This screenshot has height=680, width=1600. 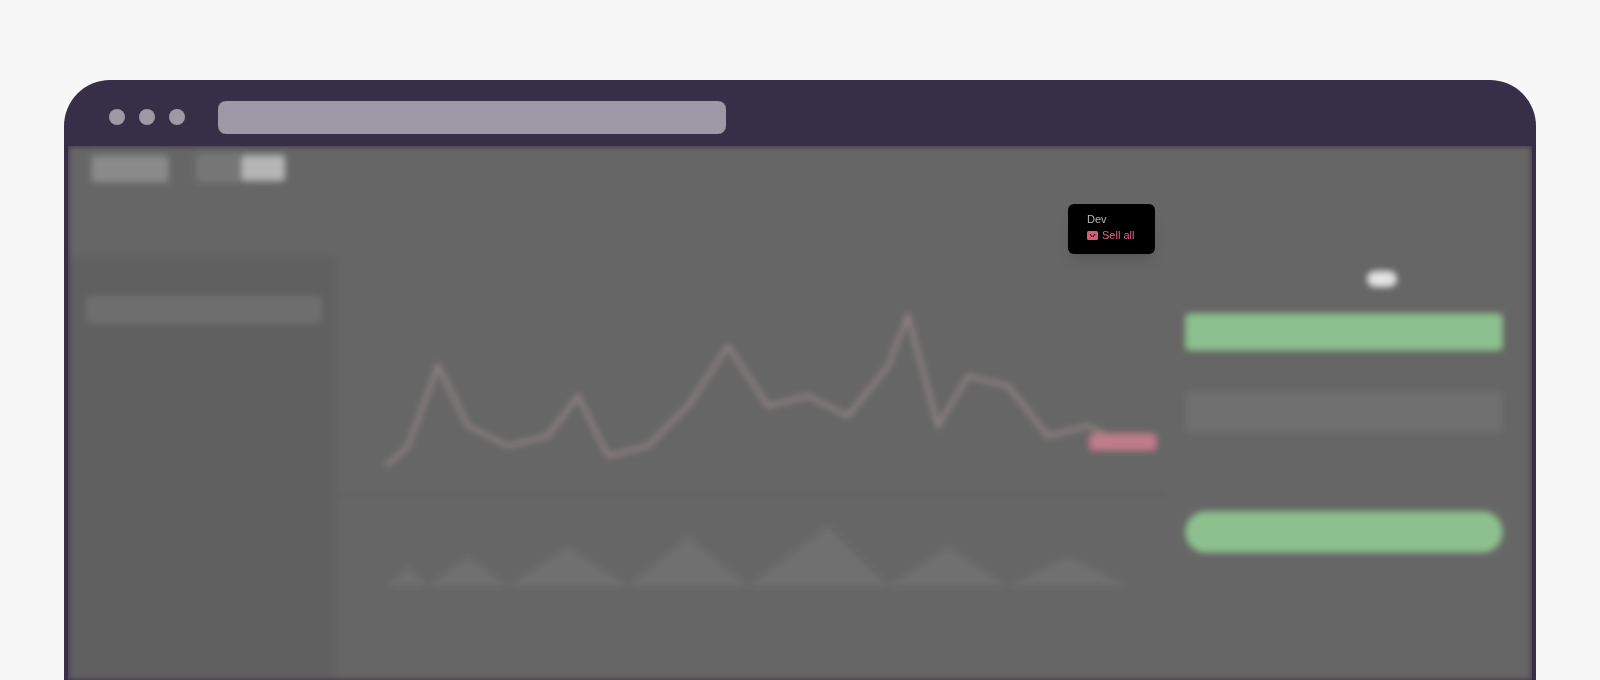 I want to click on sell-icon, so click(x=1092, y=235).